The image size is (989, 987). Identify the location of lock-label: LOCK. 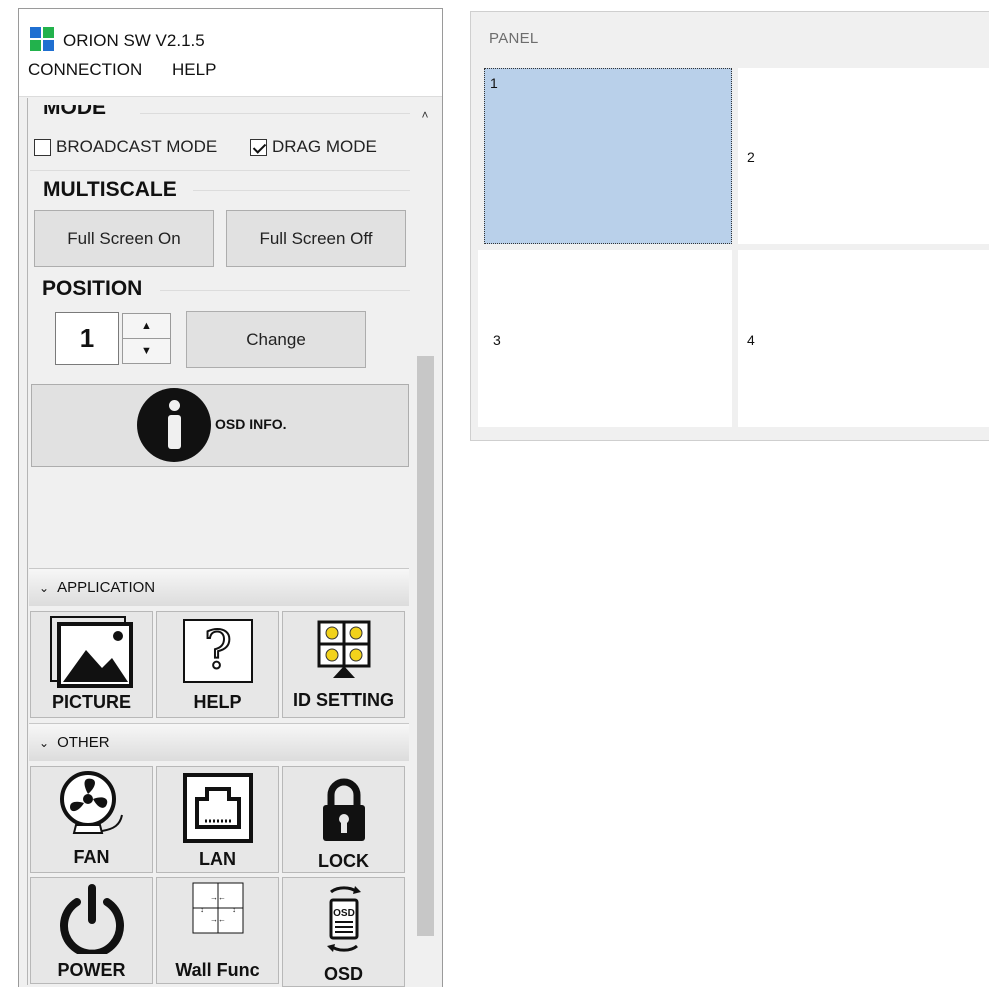
(343, 861).